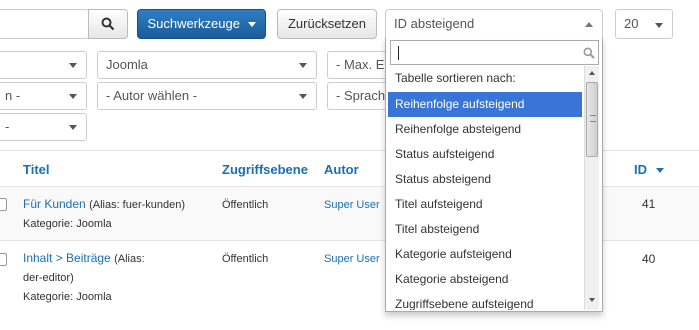  Describe the element at coordinates (455, 78) in the screenshot. I see `dropdown-group-label: Tabelle sortieren nach:` at that location.